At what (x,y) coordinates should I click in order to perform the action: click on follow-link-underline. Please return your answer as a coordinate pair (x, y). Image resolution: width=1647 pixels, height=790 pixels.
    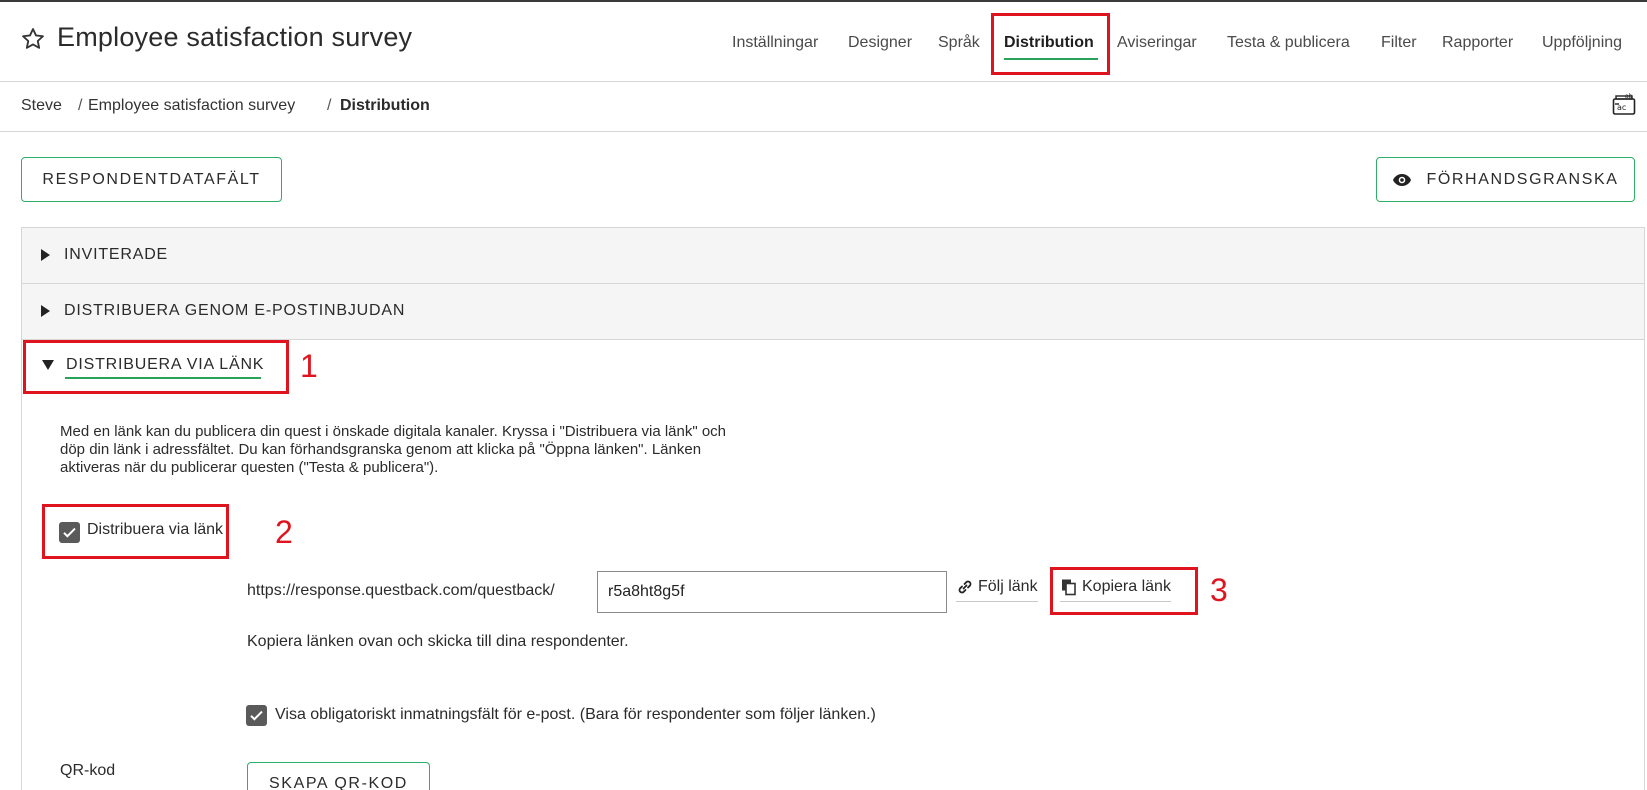
    Looking at the image, I should click on (997, 601).